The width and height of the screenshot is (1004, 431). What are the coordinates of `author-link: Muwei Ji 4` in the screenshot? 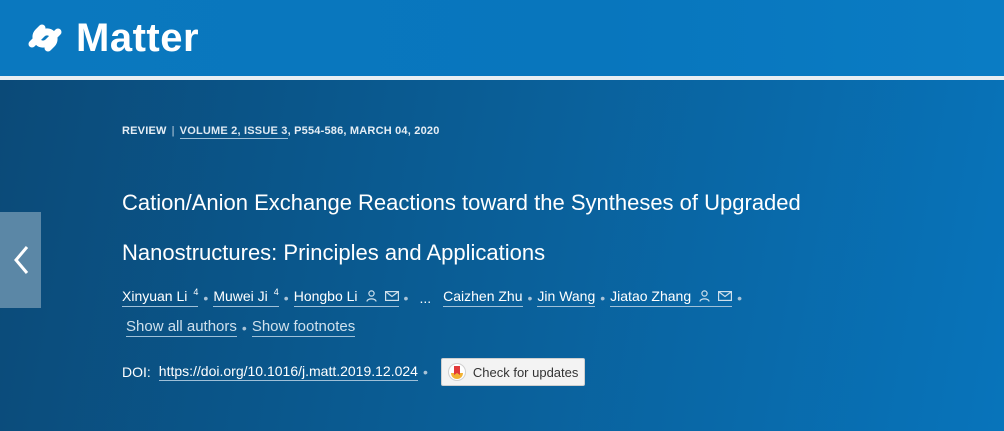 It's located at (246, 297).